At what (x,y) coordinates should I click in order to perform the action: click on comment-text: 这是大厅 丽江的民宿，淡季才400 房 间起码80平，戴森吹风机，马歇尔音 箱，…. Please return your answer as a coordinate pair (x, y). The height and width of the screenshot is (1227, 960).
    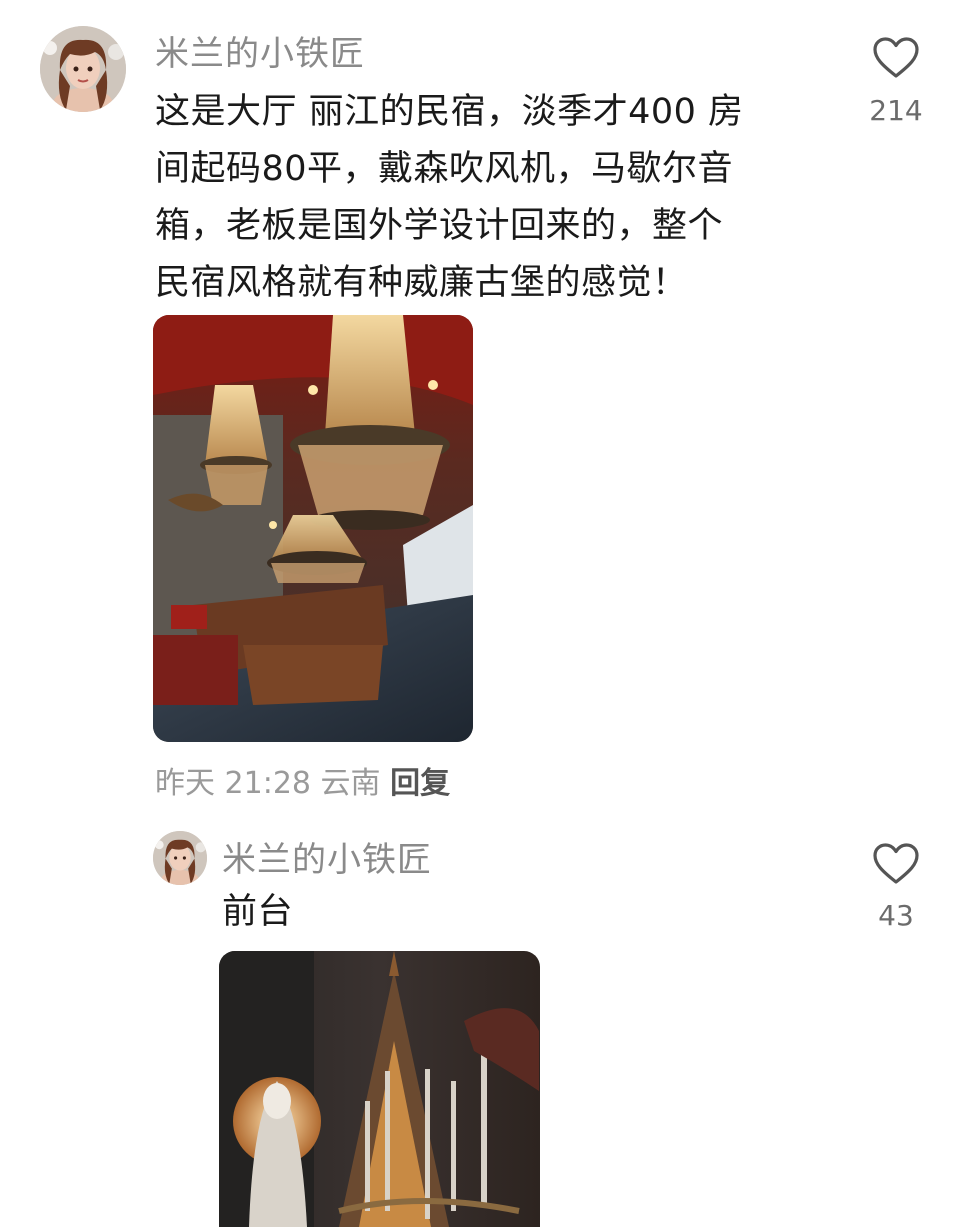
    Looking at the image, I should click on (500, 198).